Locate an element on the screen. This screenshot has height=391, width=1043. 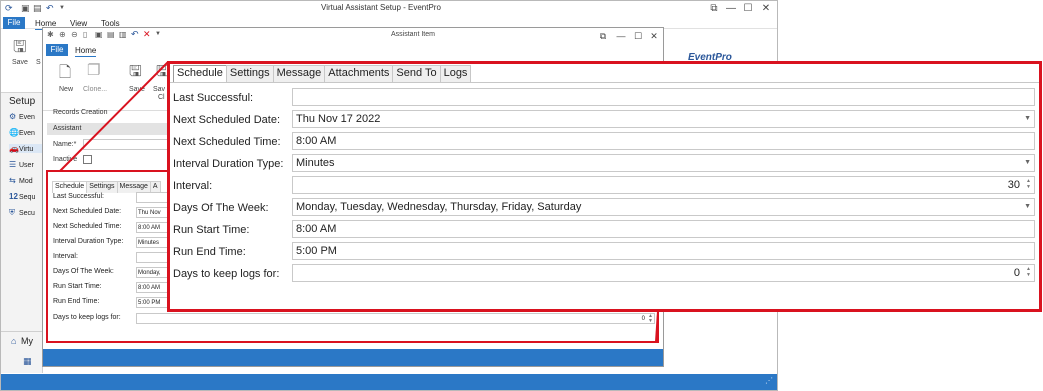
sidebar-item-event-2: 🌐Even is located at coordinates (26, 132).